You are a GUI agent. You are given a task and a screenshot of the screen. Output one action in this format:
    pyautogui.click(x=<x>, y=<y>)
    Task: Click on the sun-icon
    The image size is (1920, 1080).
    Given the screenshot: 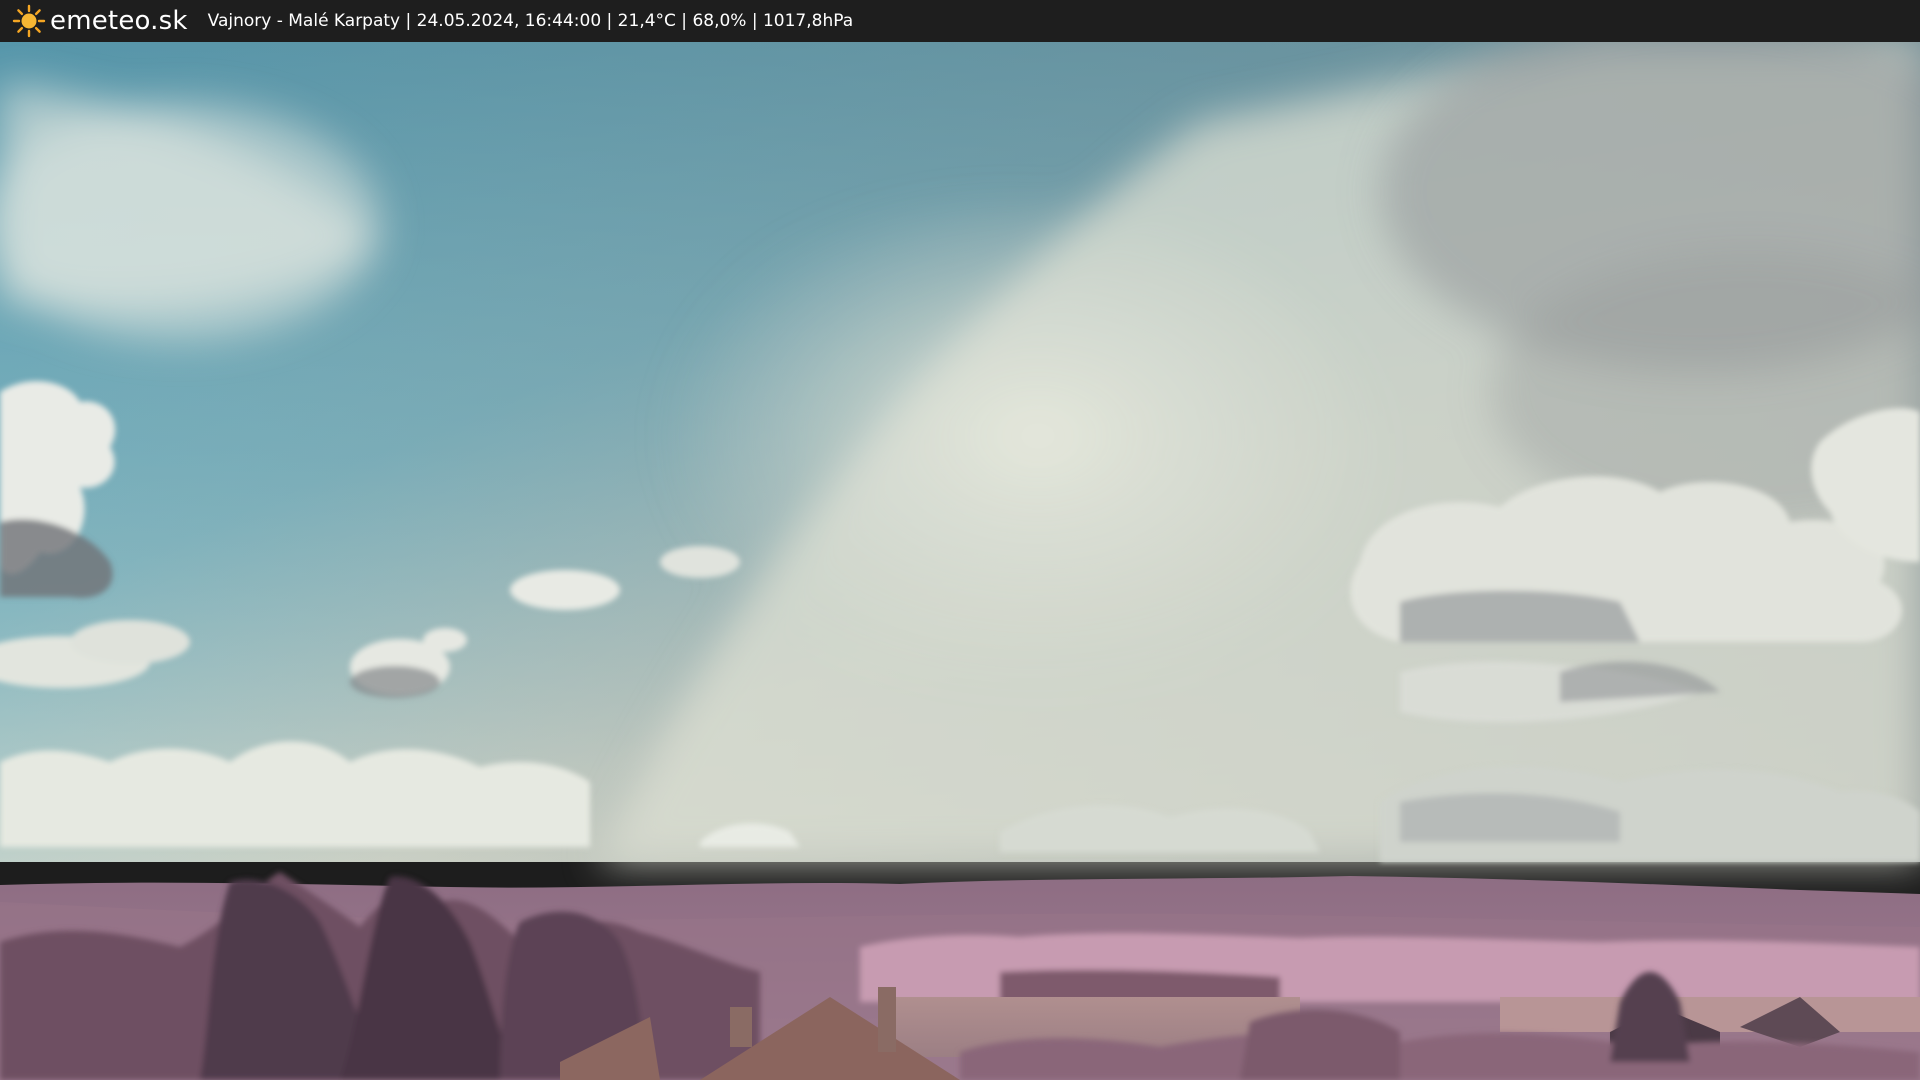 What is the action you would take?
    pyautogui.click(x=29, y=21)
    